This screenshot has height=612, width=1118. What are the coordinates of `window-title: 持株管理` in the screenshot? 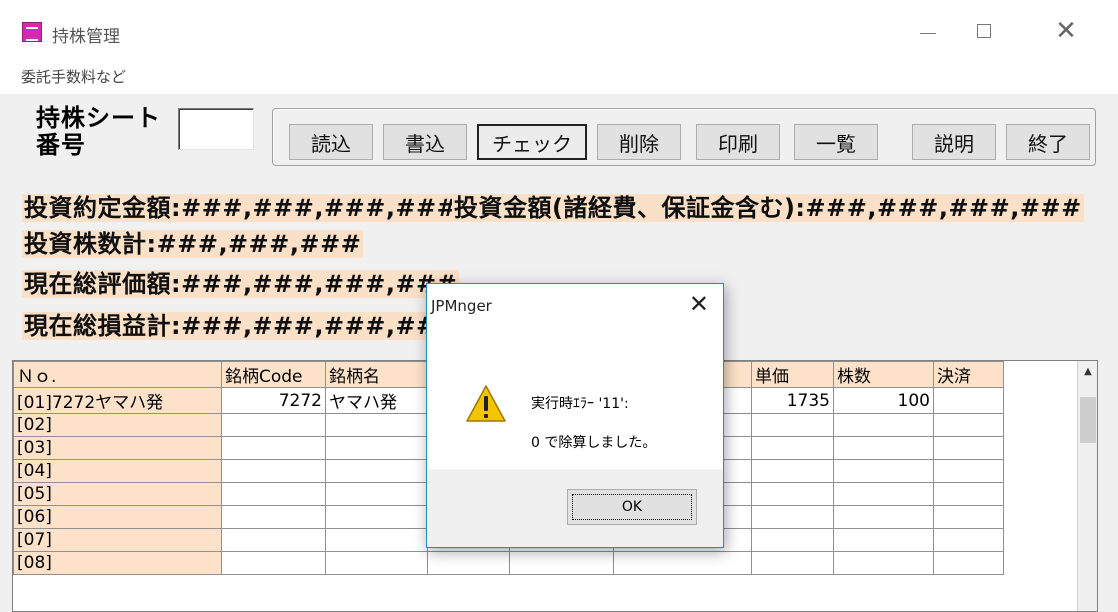 It's located at (86, 37).